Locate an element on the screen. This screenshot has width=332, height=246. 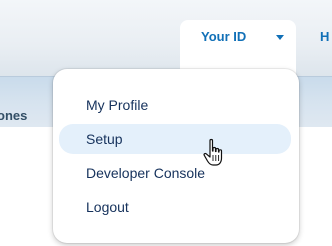
app-tab: ones is located at coordinates (13, 116).